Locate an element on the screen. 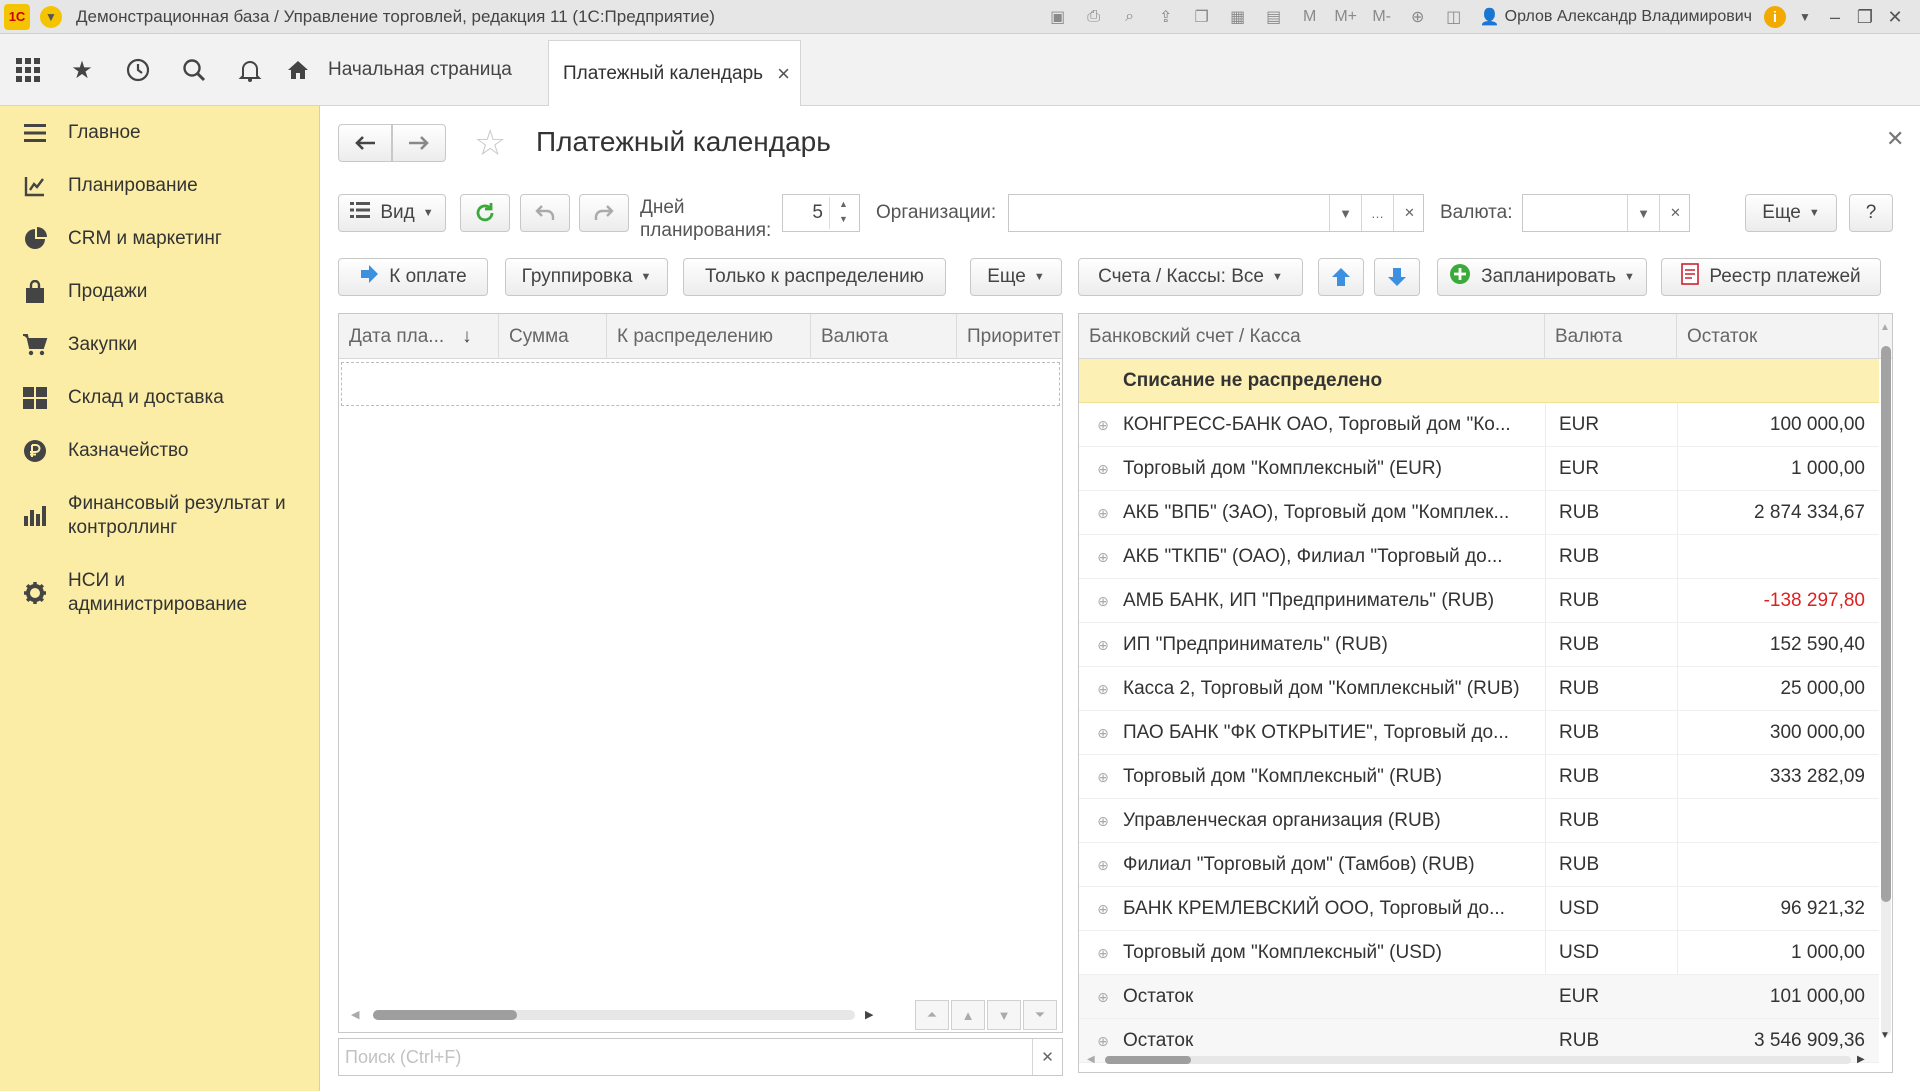 The height and width of the screenshot is (1091, 1920). close-window-button: ✕ is located at coordinates (1895, 17).